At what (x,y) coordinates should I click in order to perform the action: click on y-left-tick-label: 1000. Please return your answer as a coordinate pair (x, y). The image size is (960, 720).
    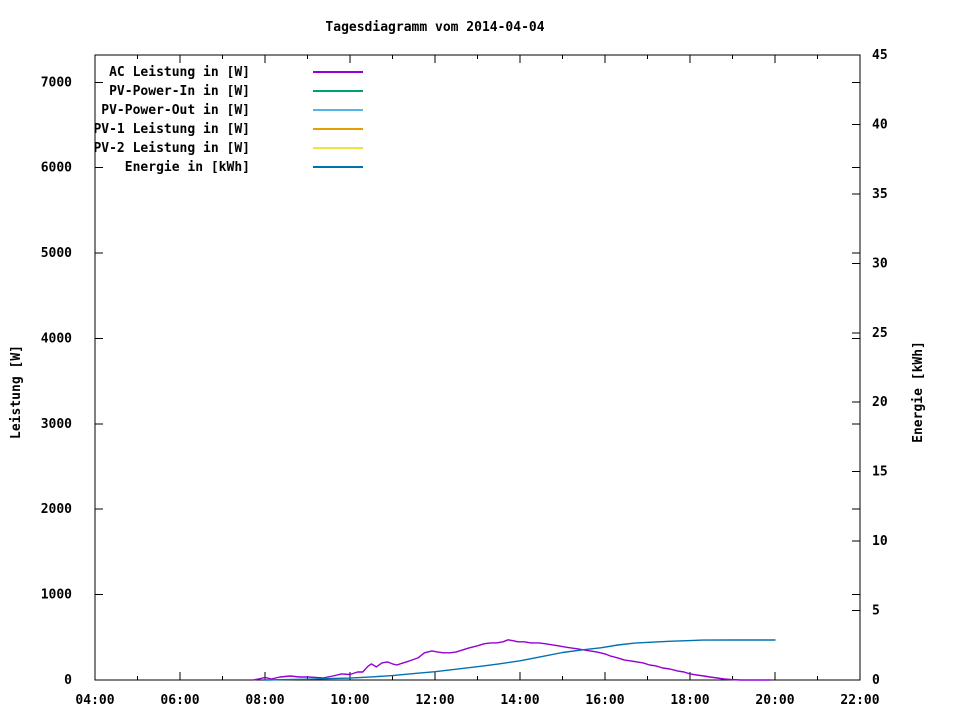
    Looking at the image, I should click on (56, 595).